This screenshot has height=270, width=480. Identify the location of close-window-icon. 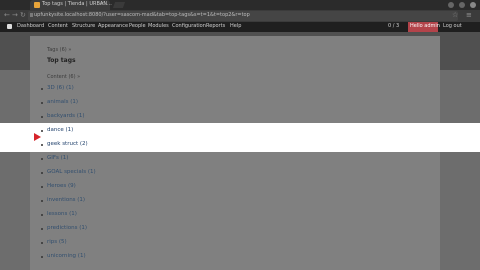
(473, 5).